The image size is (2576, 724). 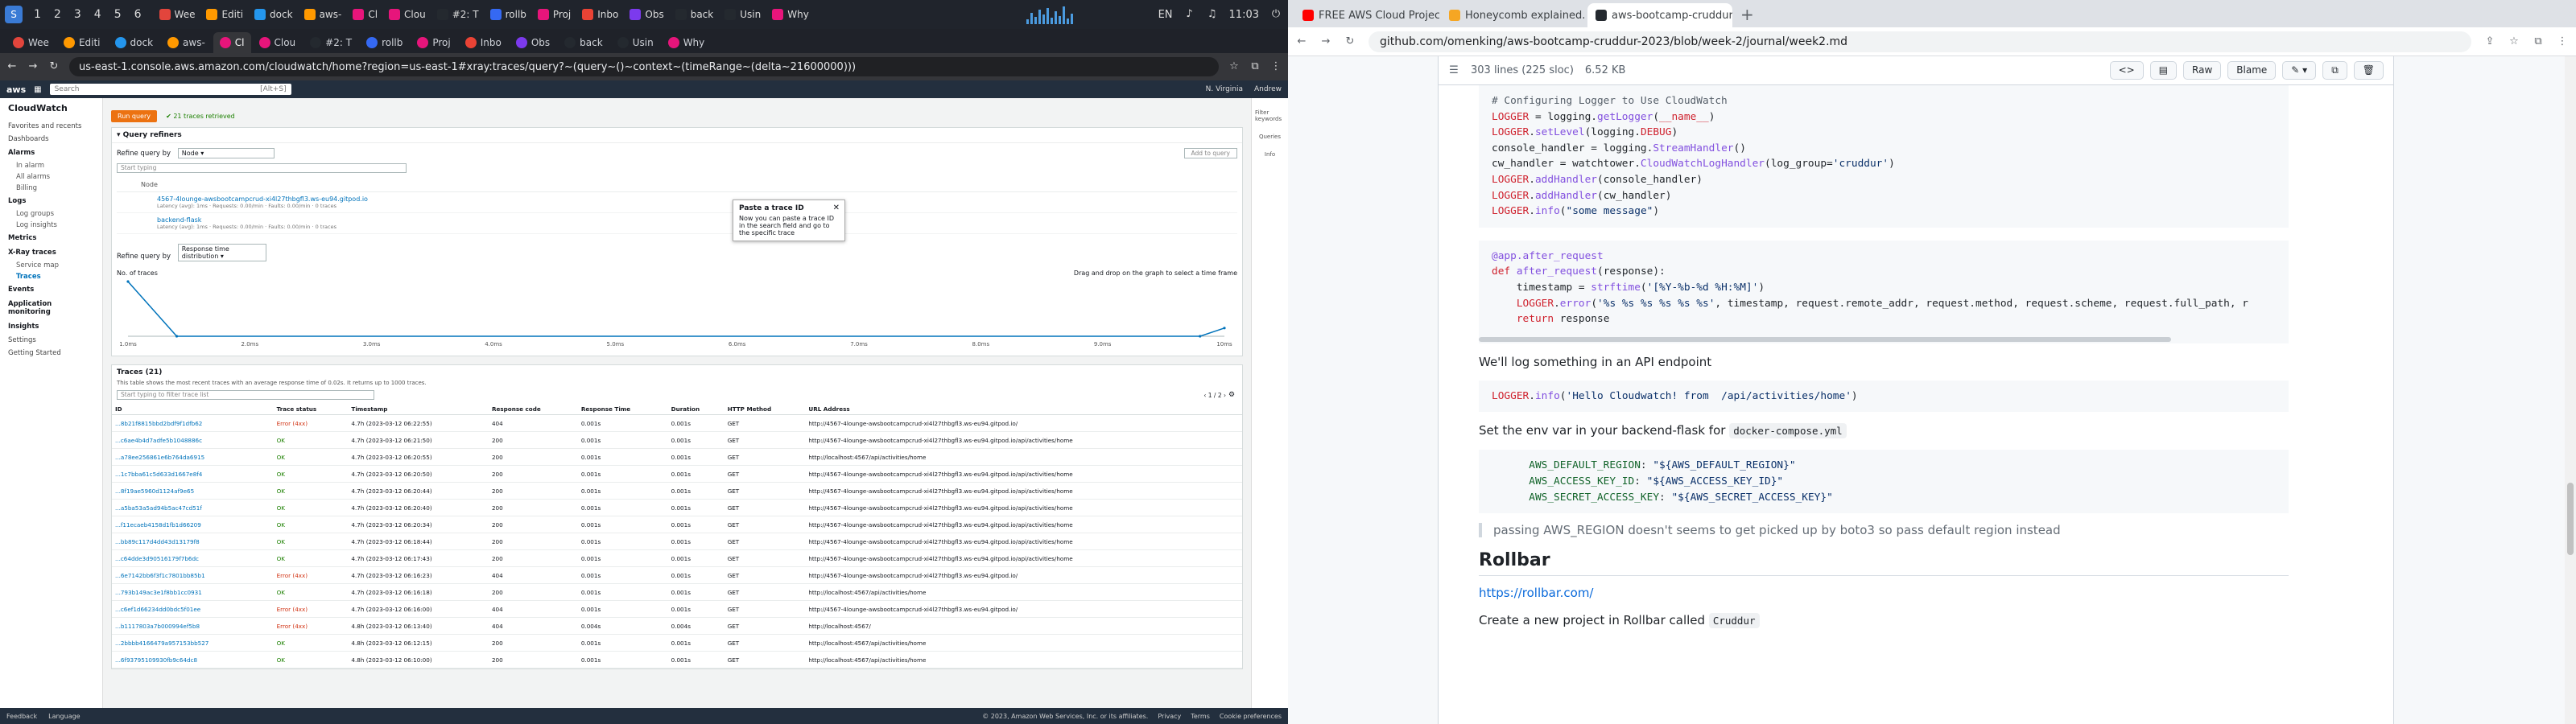 I want to click on left-tab: Proj, so click(x=433, y=42).